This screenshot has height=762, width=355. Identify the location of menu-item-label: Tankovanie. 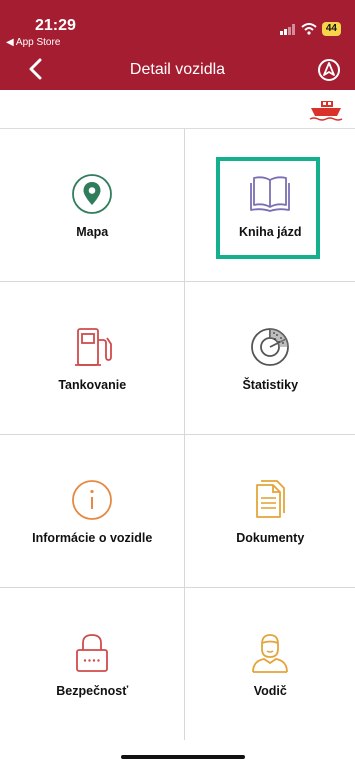
(92, 385).